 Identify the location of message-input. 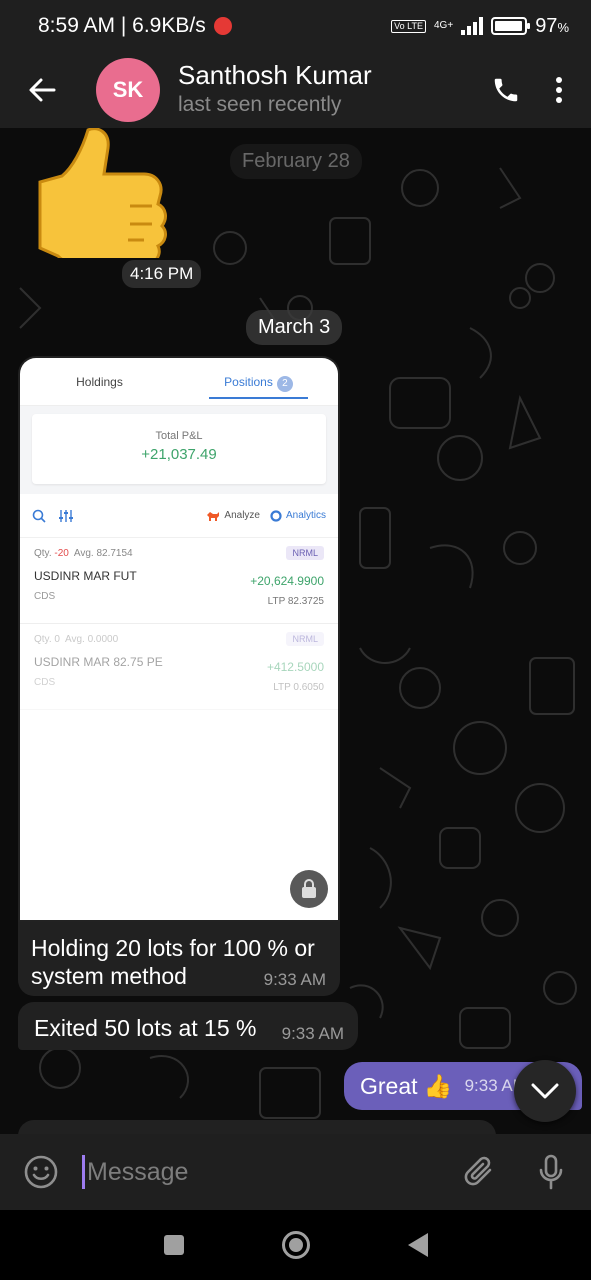
(262, 1172).